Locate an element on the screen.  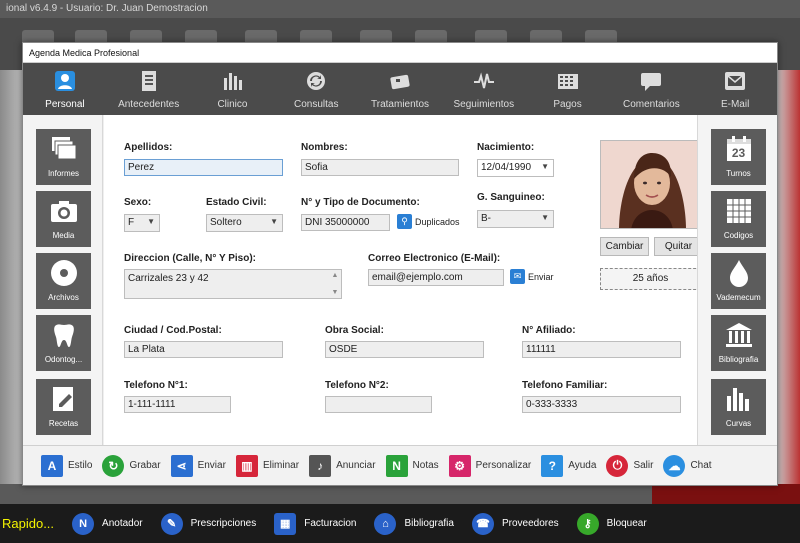
enviar-label: Enviar is located at coordinates (541, 276).